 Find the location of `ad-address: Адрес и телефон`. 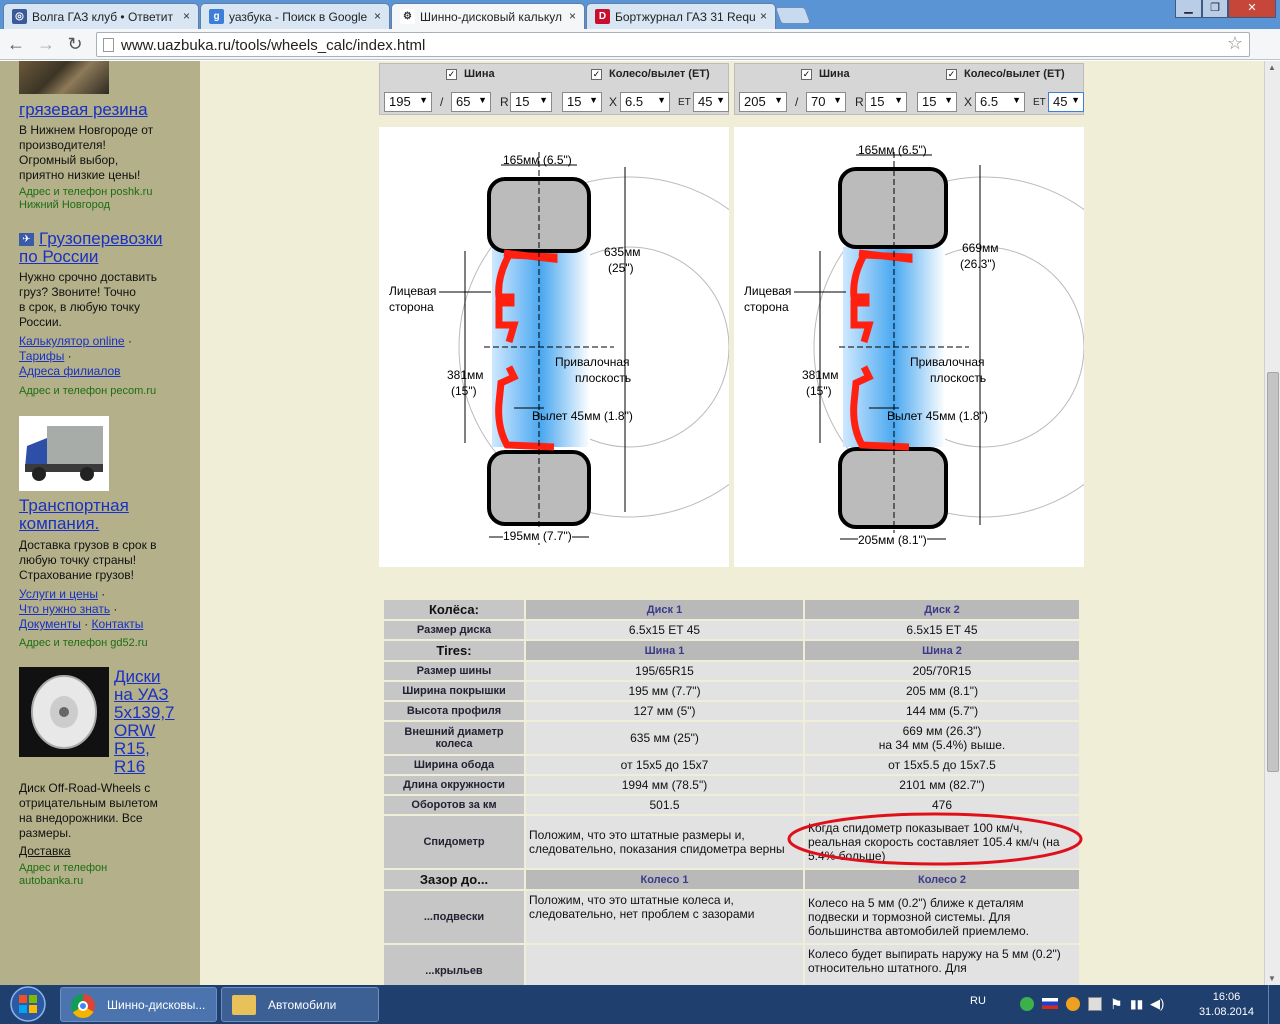

ad-address: Адрес и телефон is located at coordinates (63, 868).